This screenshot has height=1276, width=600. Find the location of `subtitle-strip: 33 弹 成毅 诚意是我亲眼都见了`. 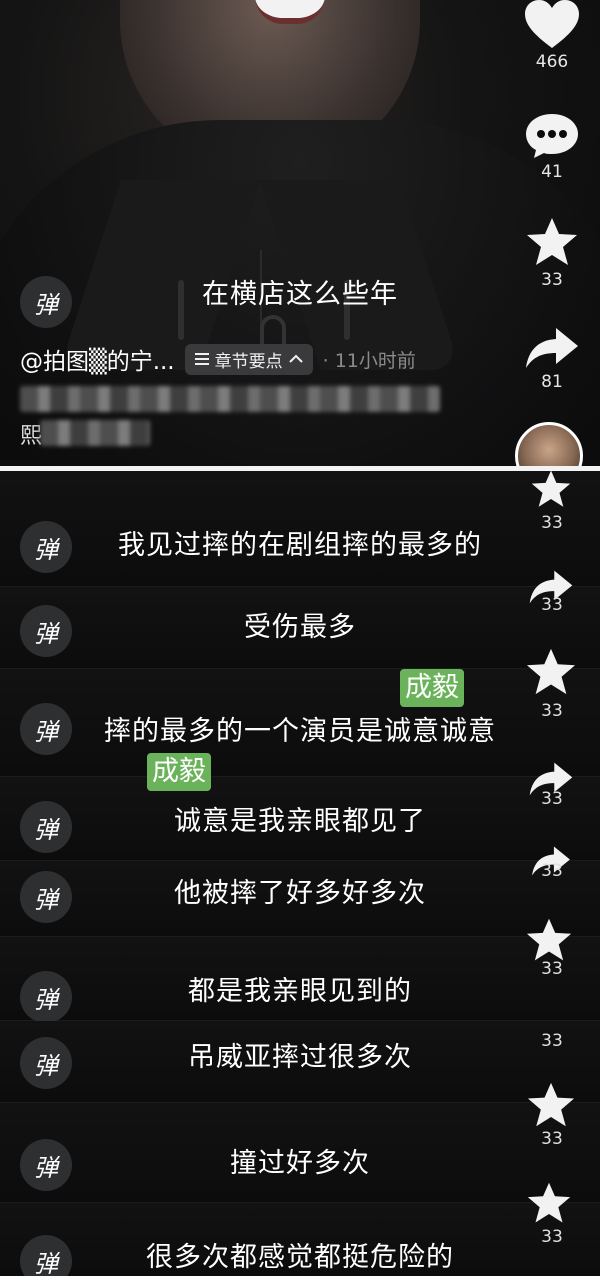

subtitle-strip: 33 弹 成毅 诚意是我亲眼都见了 is located at coordinates (300, 807).